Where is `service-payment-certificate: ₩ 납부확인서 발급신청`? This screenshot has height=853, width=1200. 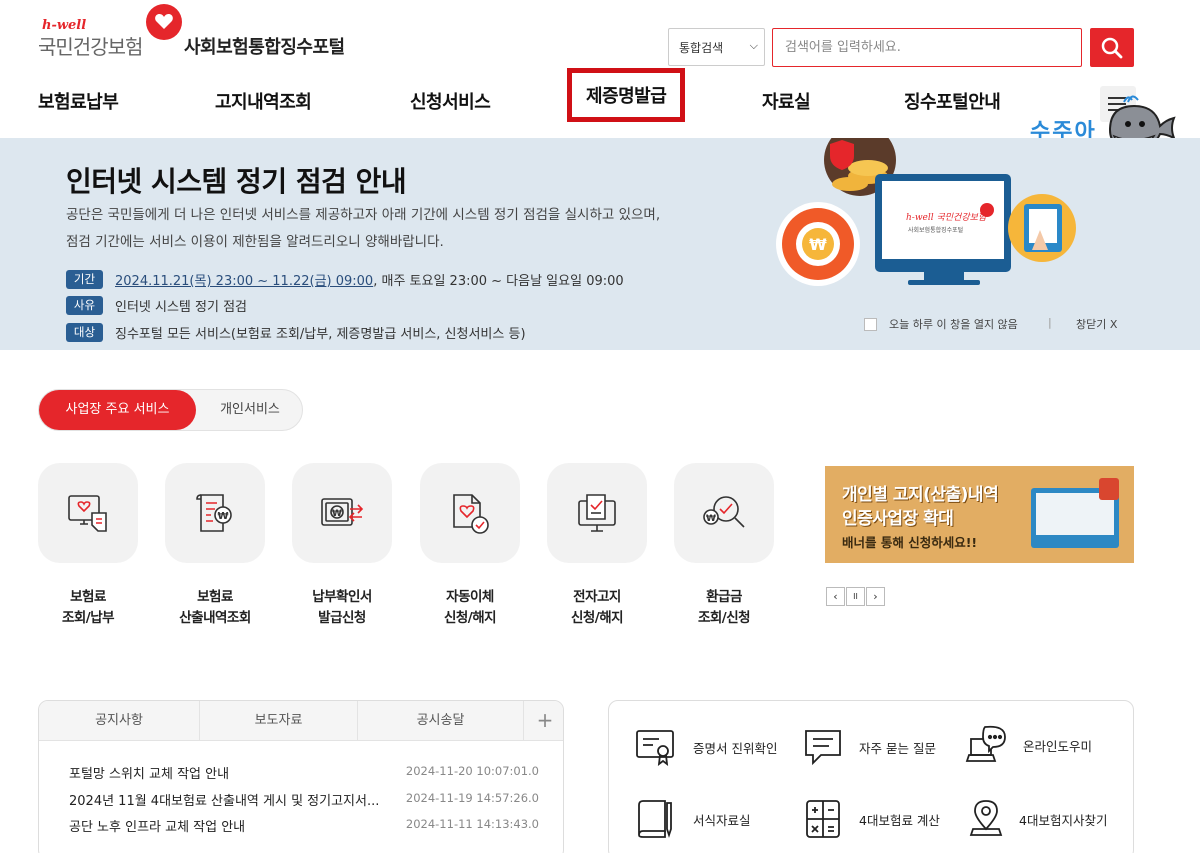 service-payment-certificate: ₩ 납부확인서 발급신청 is located at coordinates (342, 546).